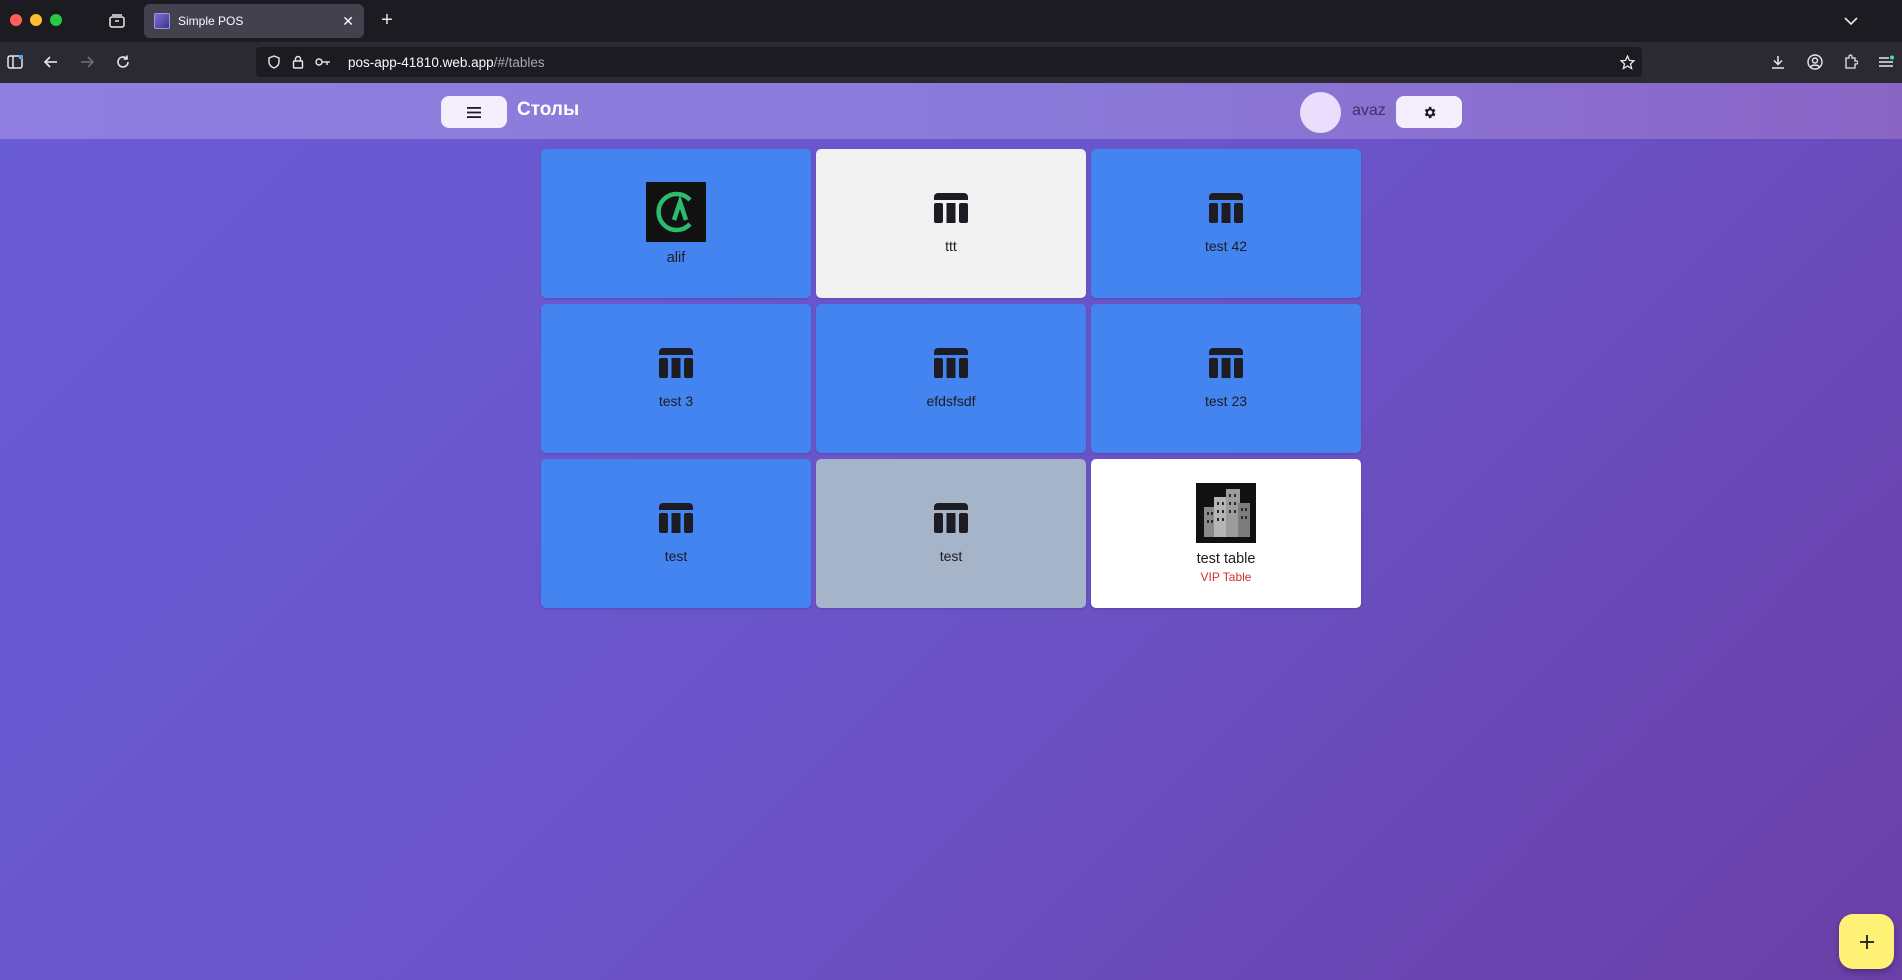 This screenshot has height=980, width=1902. I want to click on alif-logo-image, so click(676, 211).